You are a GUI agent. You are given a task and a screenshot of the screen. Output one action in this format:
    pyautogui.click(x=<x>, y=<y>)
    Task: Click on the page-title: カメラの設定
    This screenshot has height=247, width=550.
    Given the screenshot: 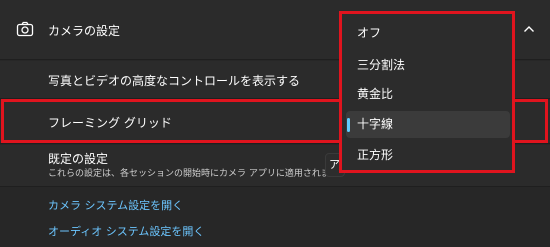 What is the action you would take?
    pyautogui.click(x=84, y=31)
    